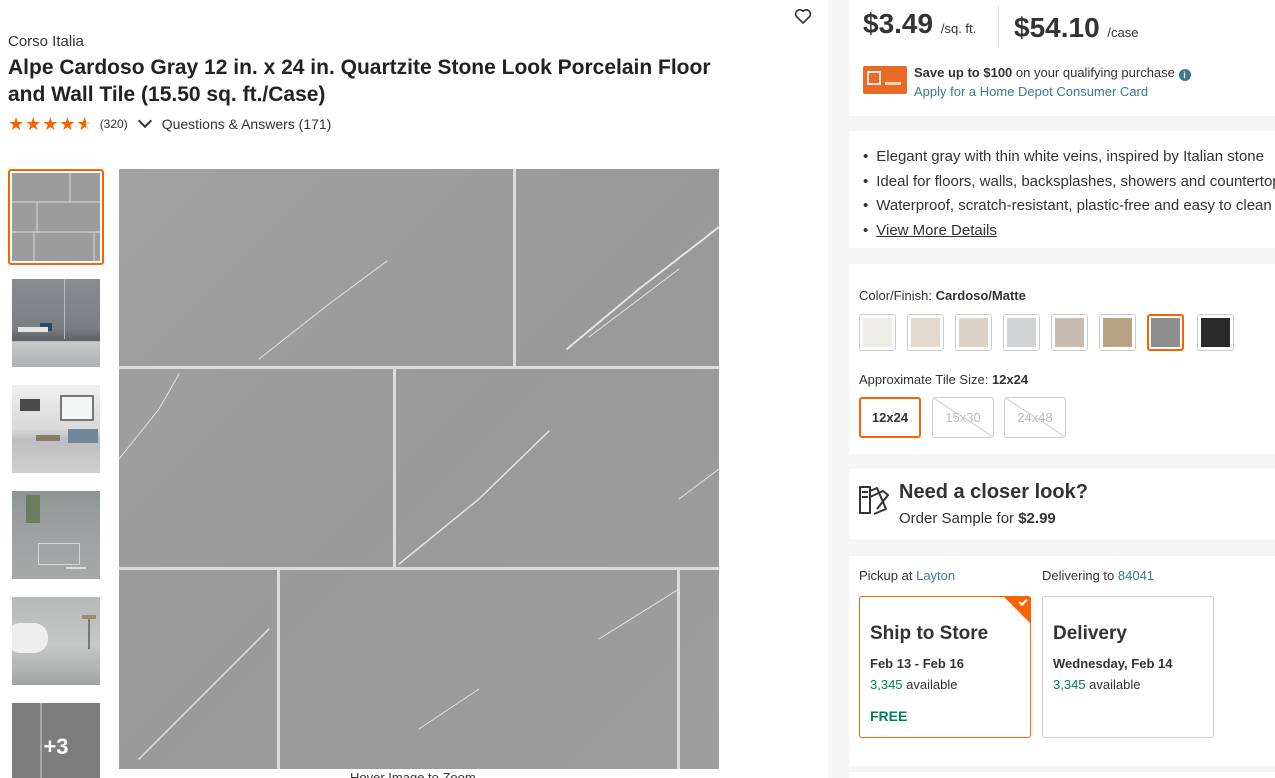 The image size is (1275, 778). Describe the element at coordinates (914, 684) in the screenshot. I see `ship-to-store-availability: 3,345 available` at that location.